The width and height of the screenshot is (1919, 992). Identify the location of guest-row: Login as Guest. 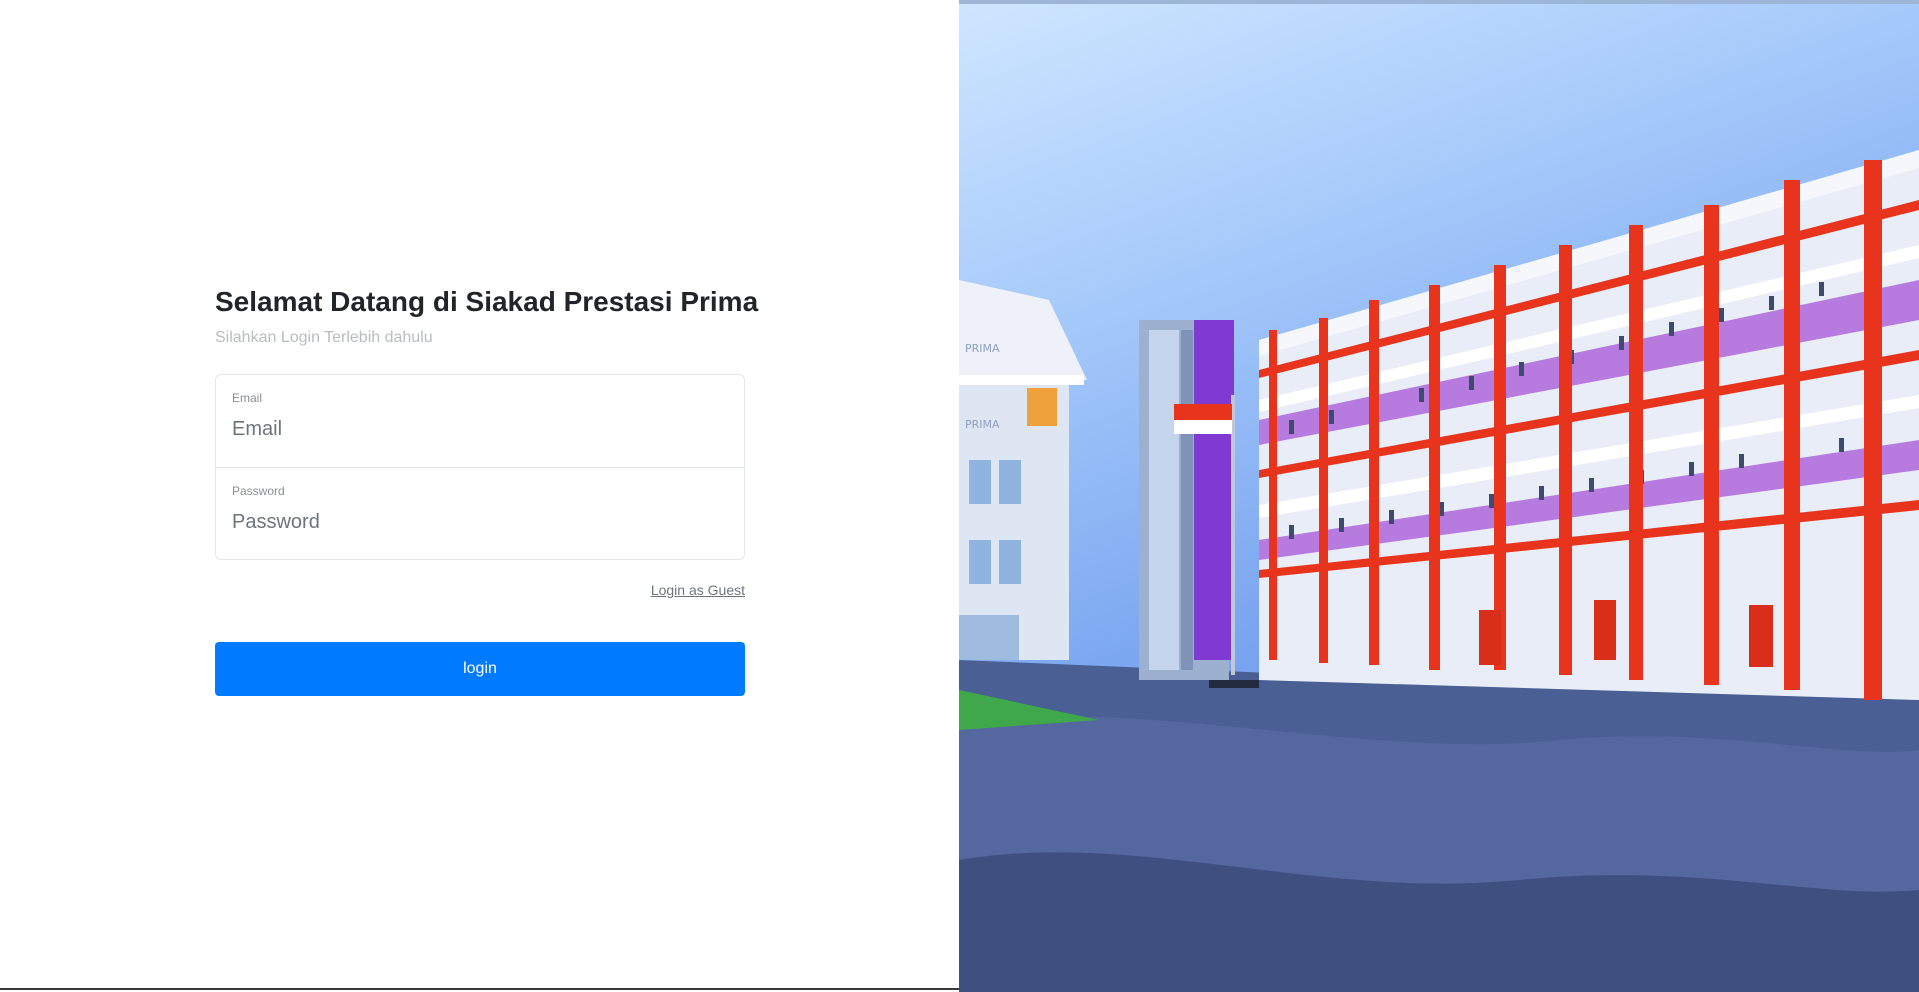
(480, 591).